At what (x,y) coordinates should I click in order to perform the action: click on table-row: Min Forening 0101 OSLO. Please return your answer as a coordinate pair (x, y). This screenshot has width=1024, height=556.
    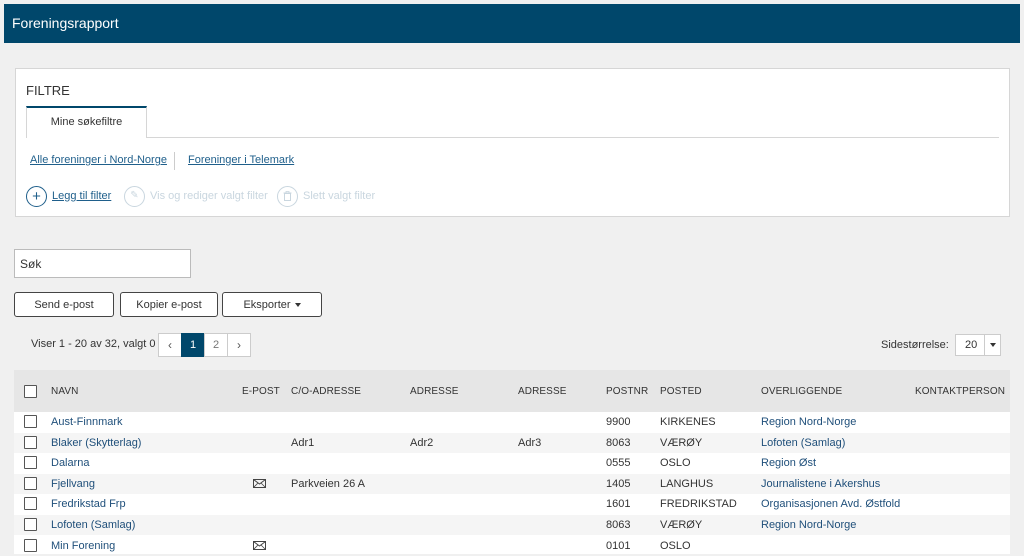
    Looking at the image, I should click on (512, 546).